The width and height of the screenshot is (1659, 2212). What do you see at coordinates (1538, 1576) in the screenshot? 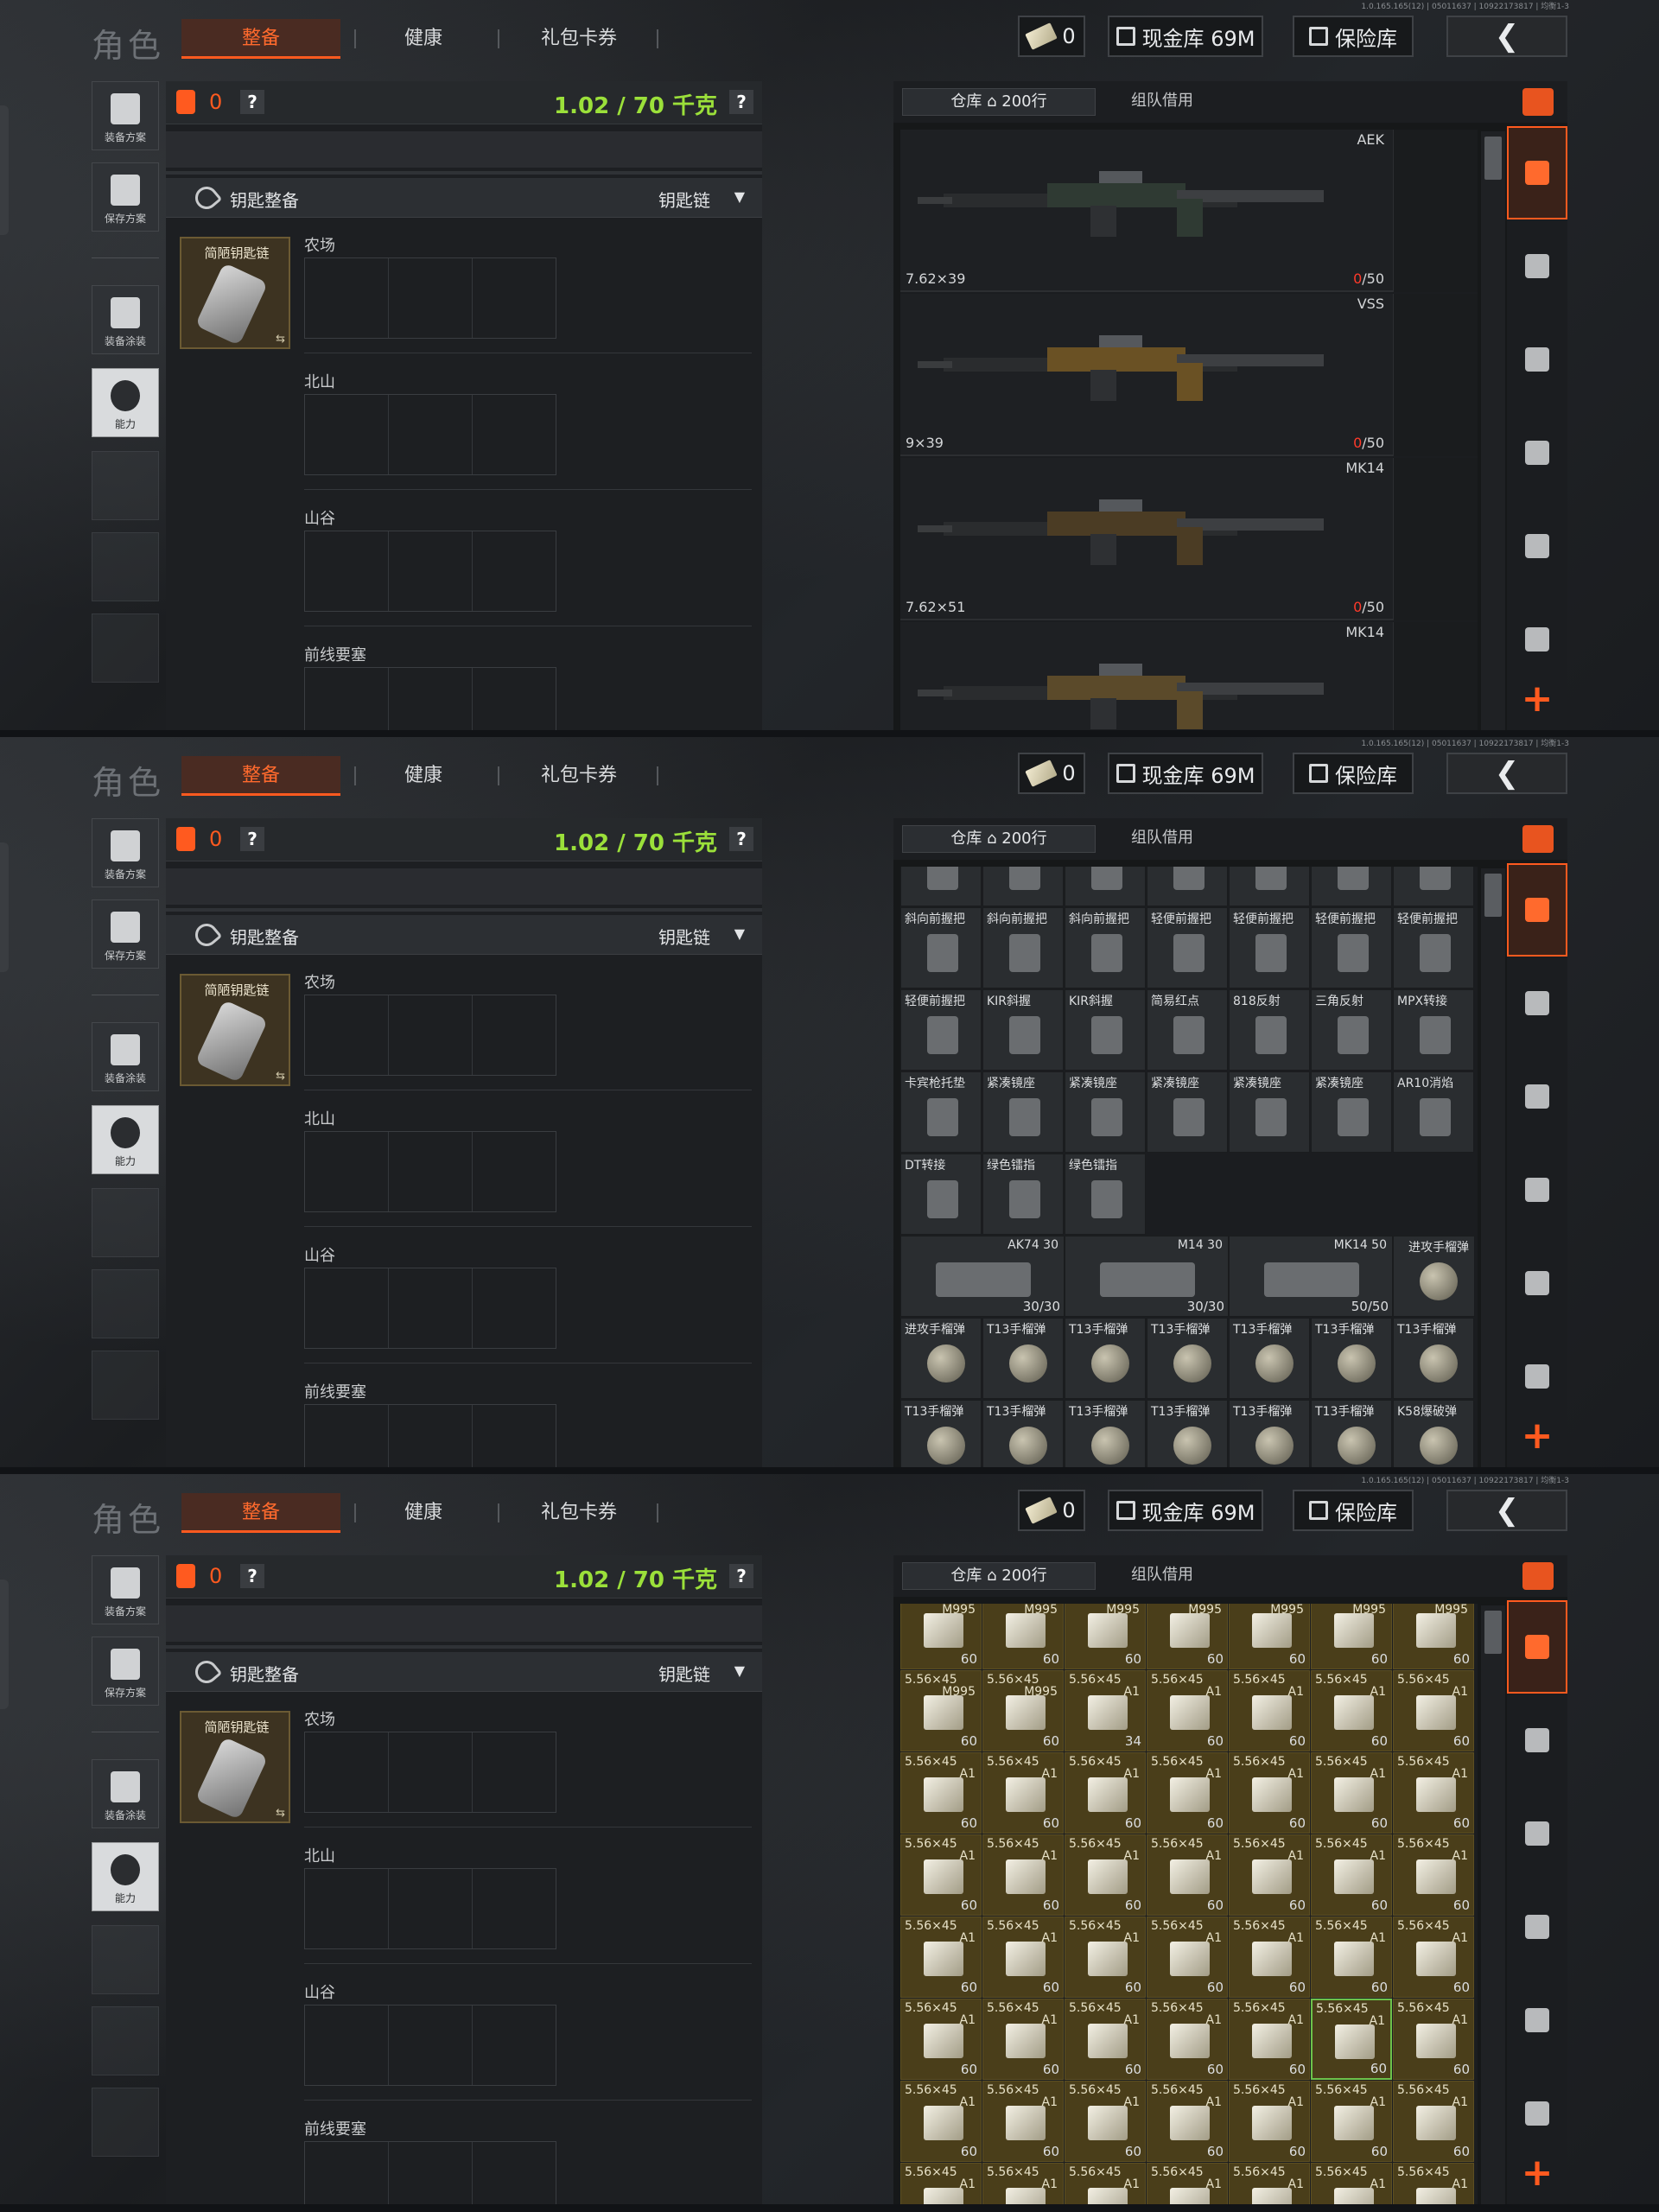
I see `sort-icon` at bounding box center [1538, 1576].